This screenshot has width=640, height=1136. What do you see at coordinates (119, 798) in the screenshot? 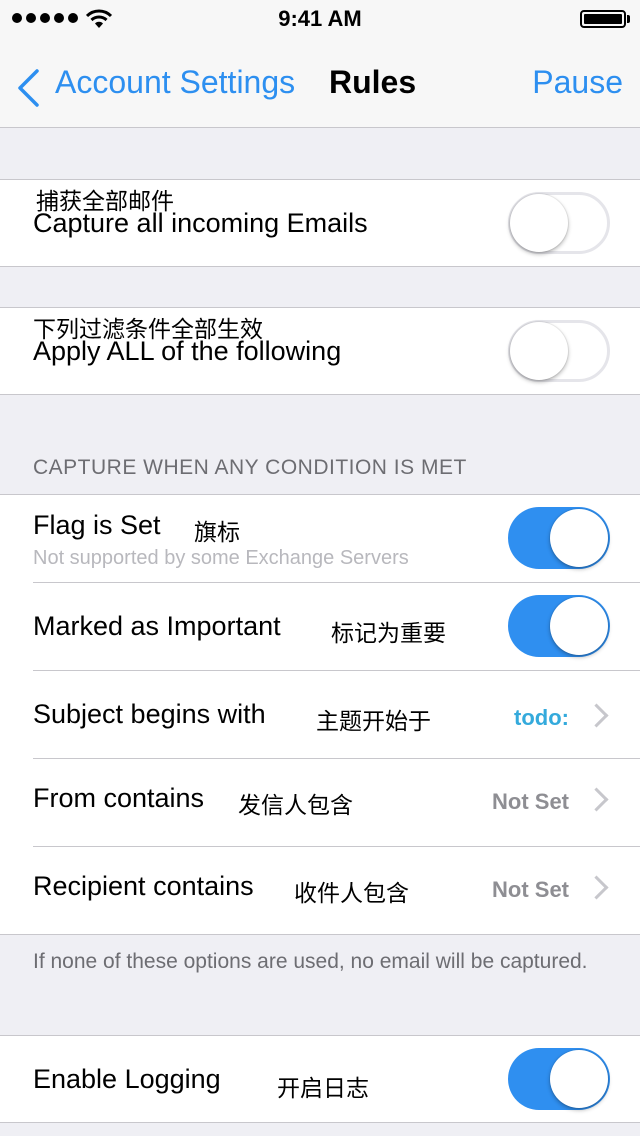
I see `from-label: From contains` at bounding box center [119, 798].